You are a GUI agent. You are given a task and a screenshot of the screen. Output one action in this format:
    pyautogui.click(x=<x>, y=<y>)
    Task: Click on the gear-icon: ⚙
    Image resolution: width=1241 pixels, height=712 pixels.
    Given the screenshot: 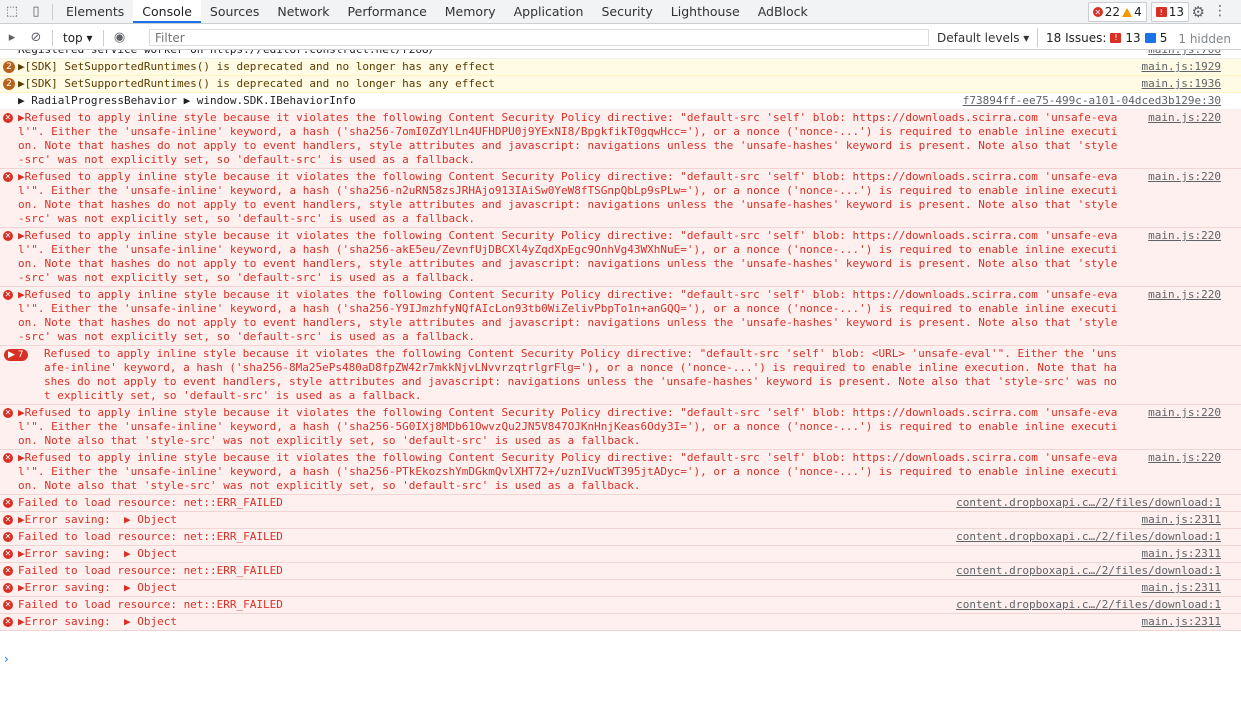 What is the action you would take?
    pyautogui.click(x=1198, y=12)
    